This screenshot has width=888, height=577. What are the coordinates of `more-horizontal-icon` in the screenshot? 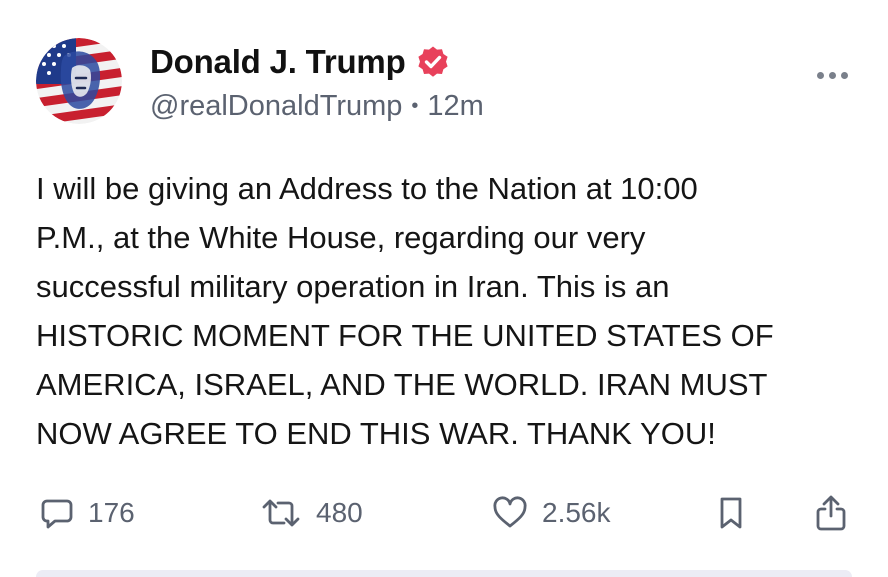 It's located at (820, 75).